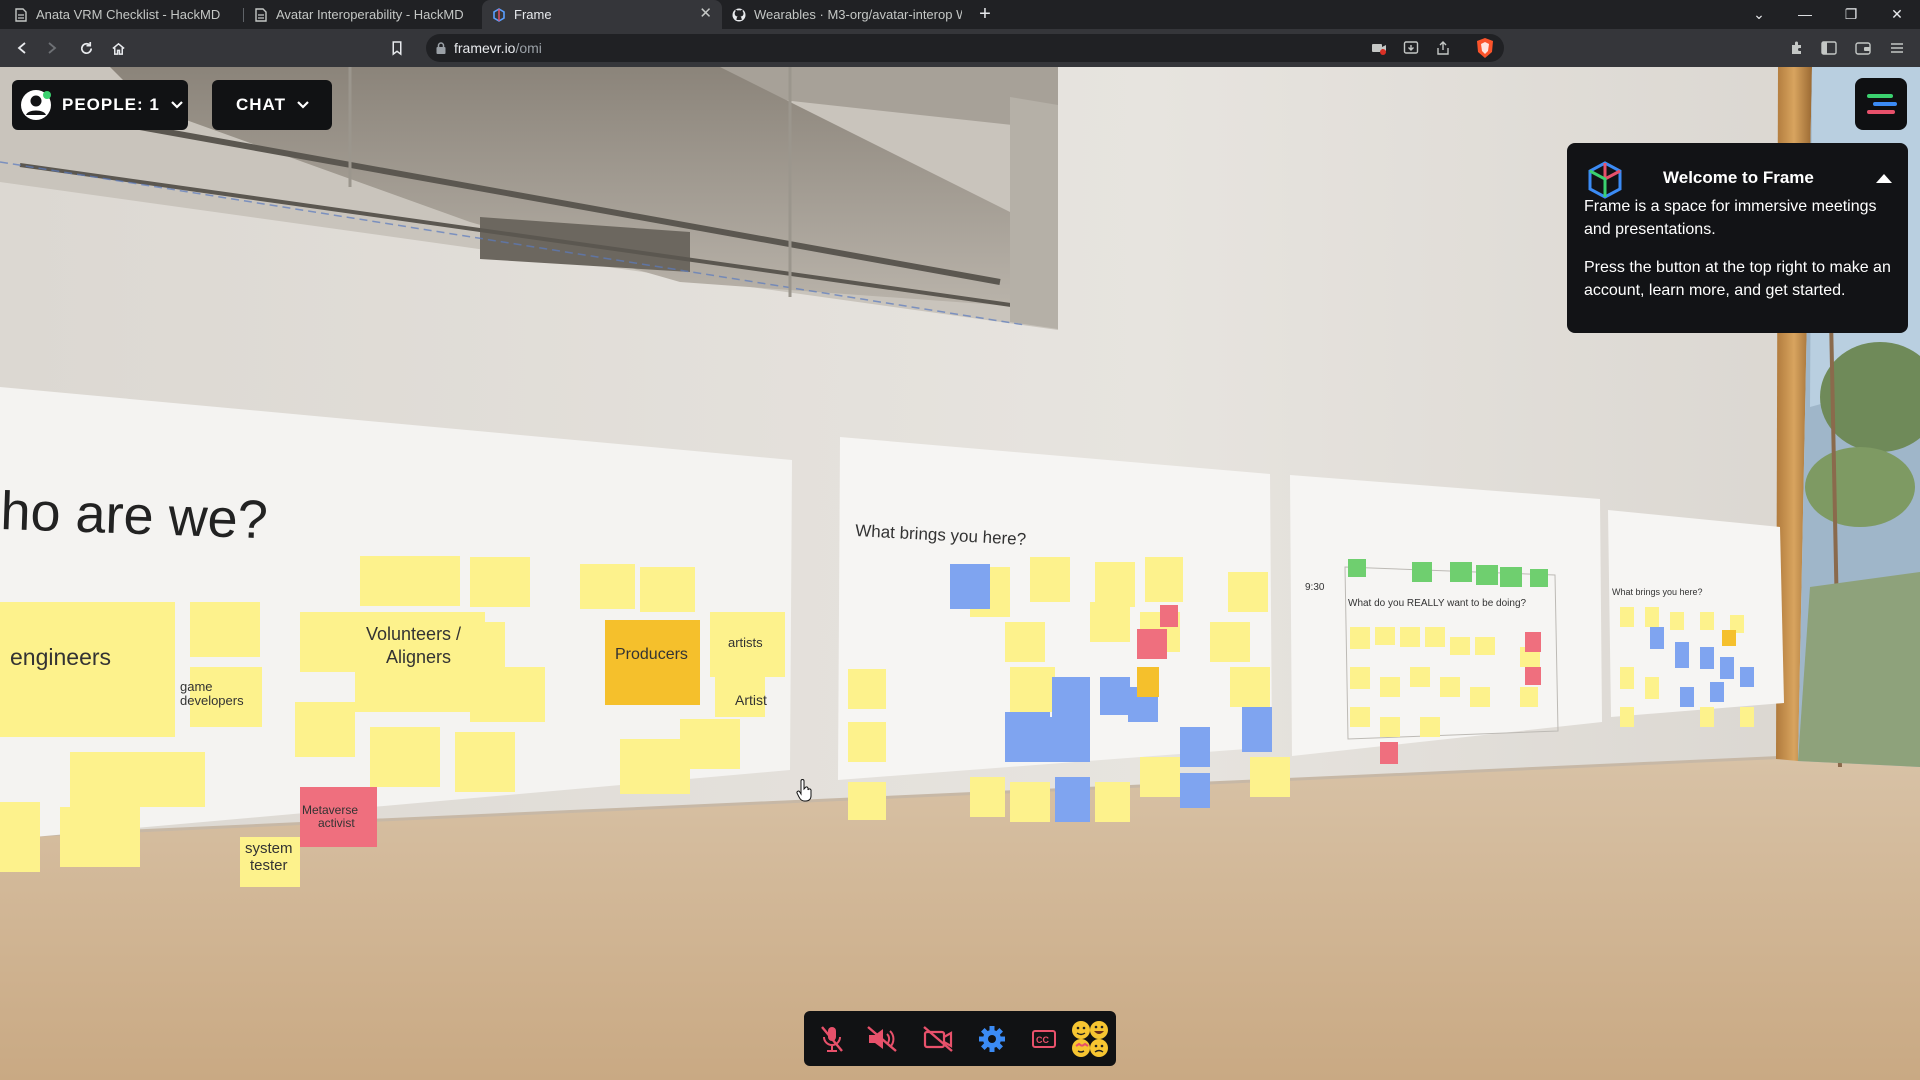  What do you see at coordinates (1485, 48) in the screenshot?
I see `brave-shields-icon` at bounding box center [1485, 48].